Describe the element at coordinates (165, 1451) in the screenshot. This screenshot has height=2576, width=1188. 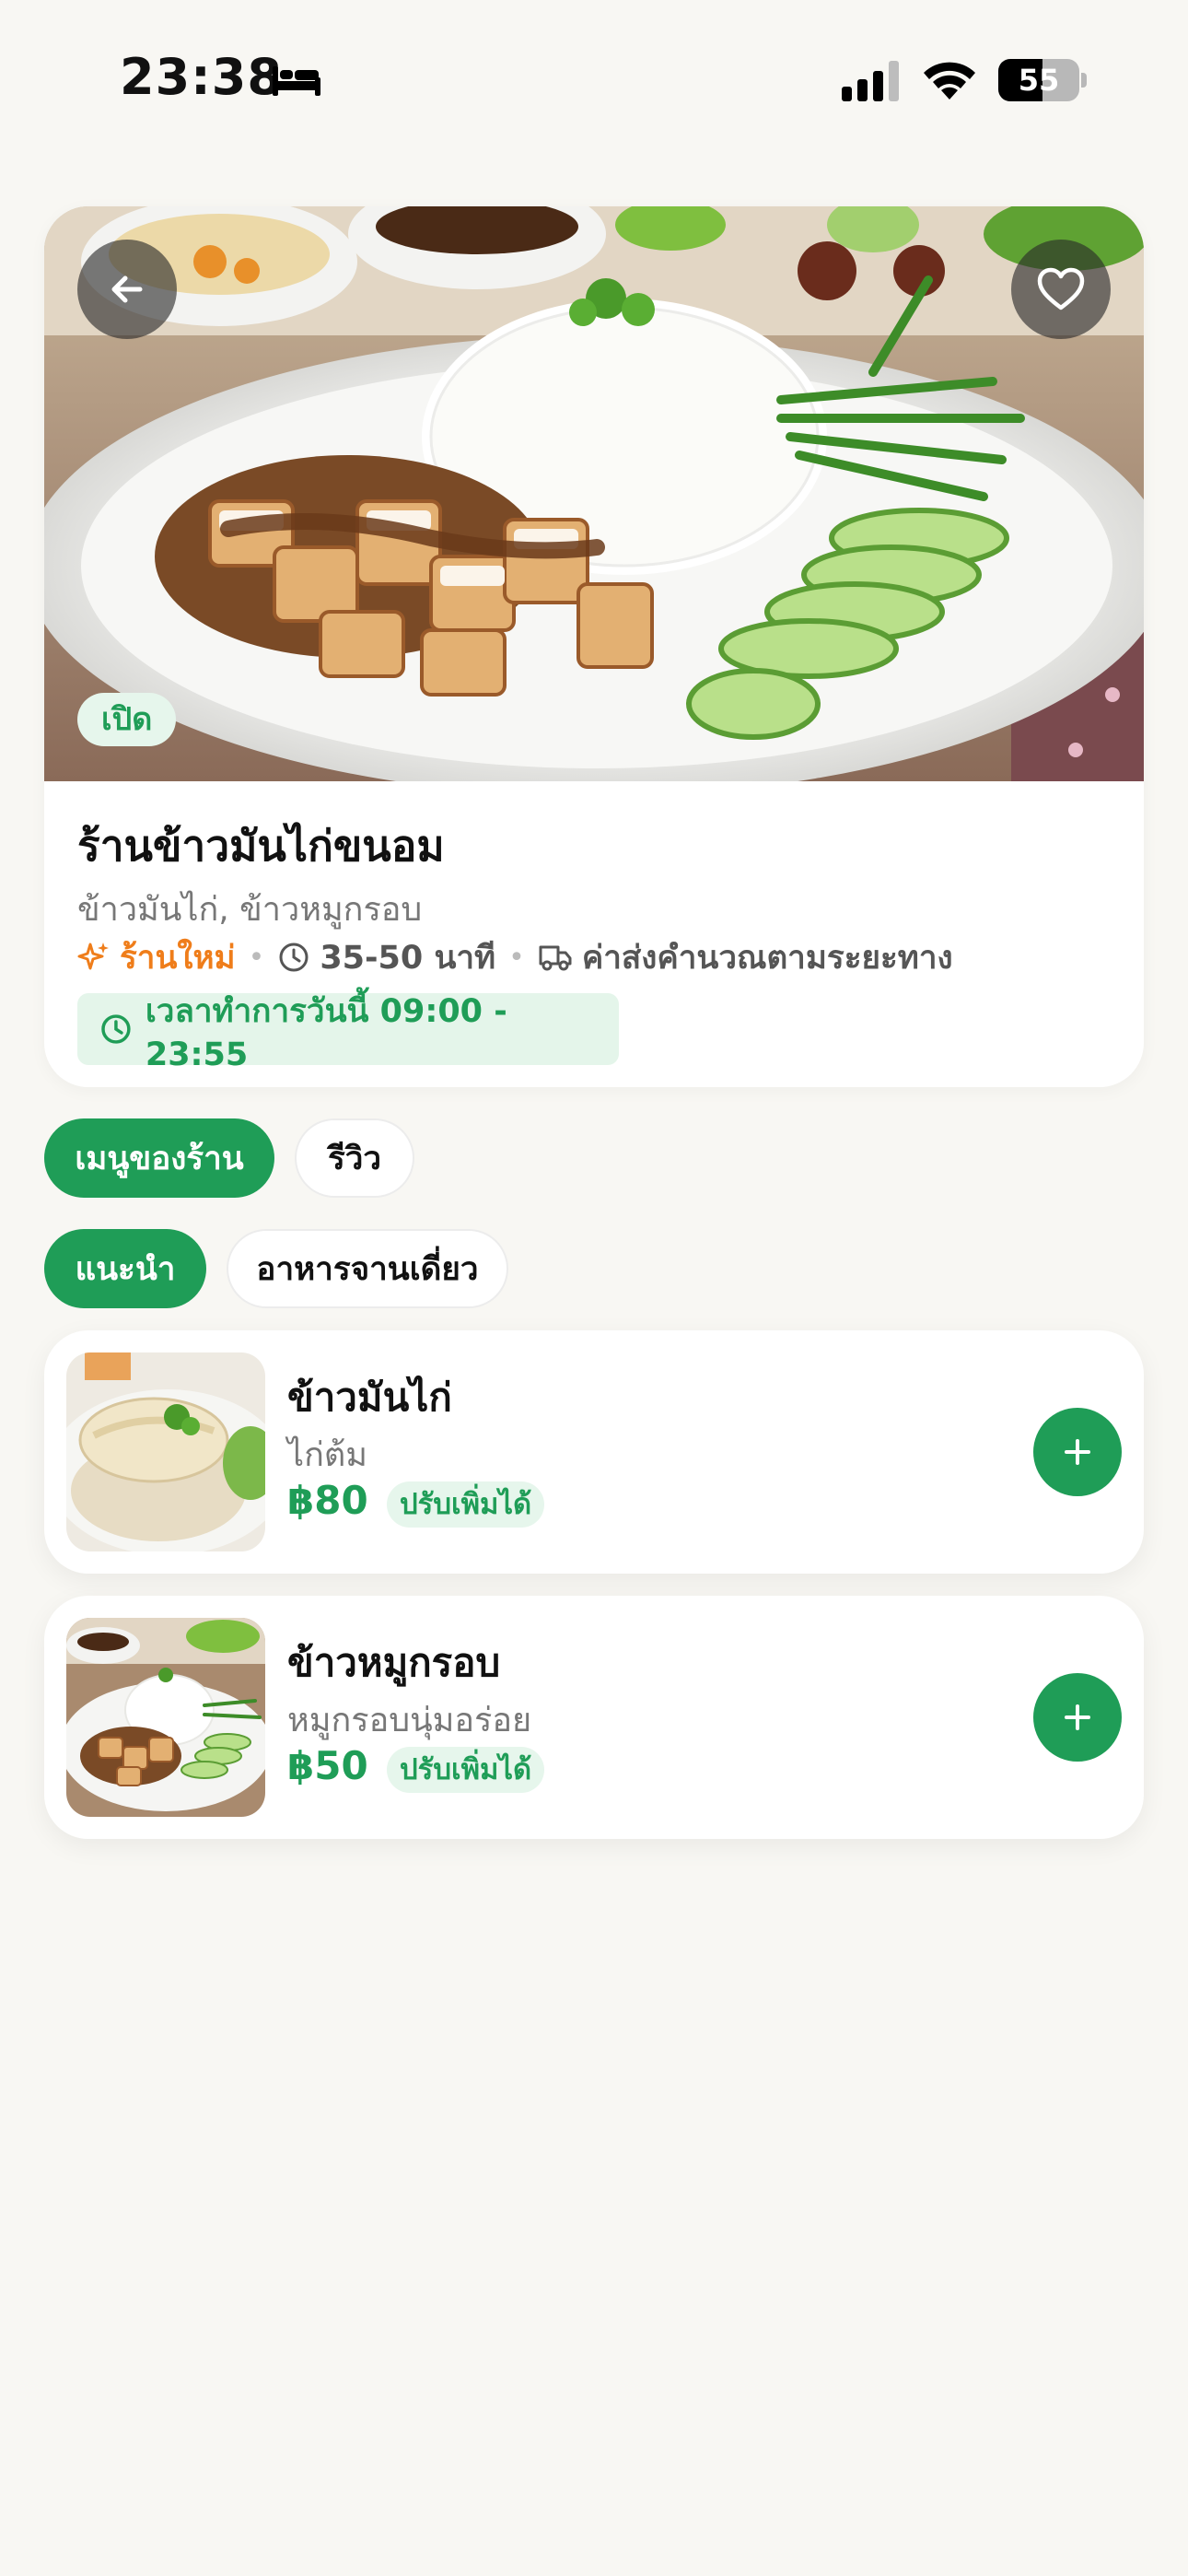
I see `menu-item-image-chicken-rice` at that location.